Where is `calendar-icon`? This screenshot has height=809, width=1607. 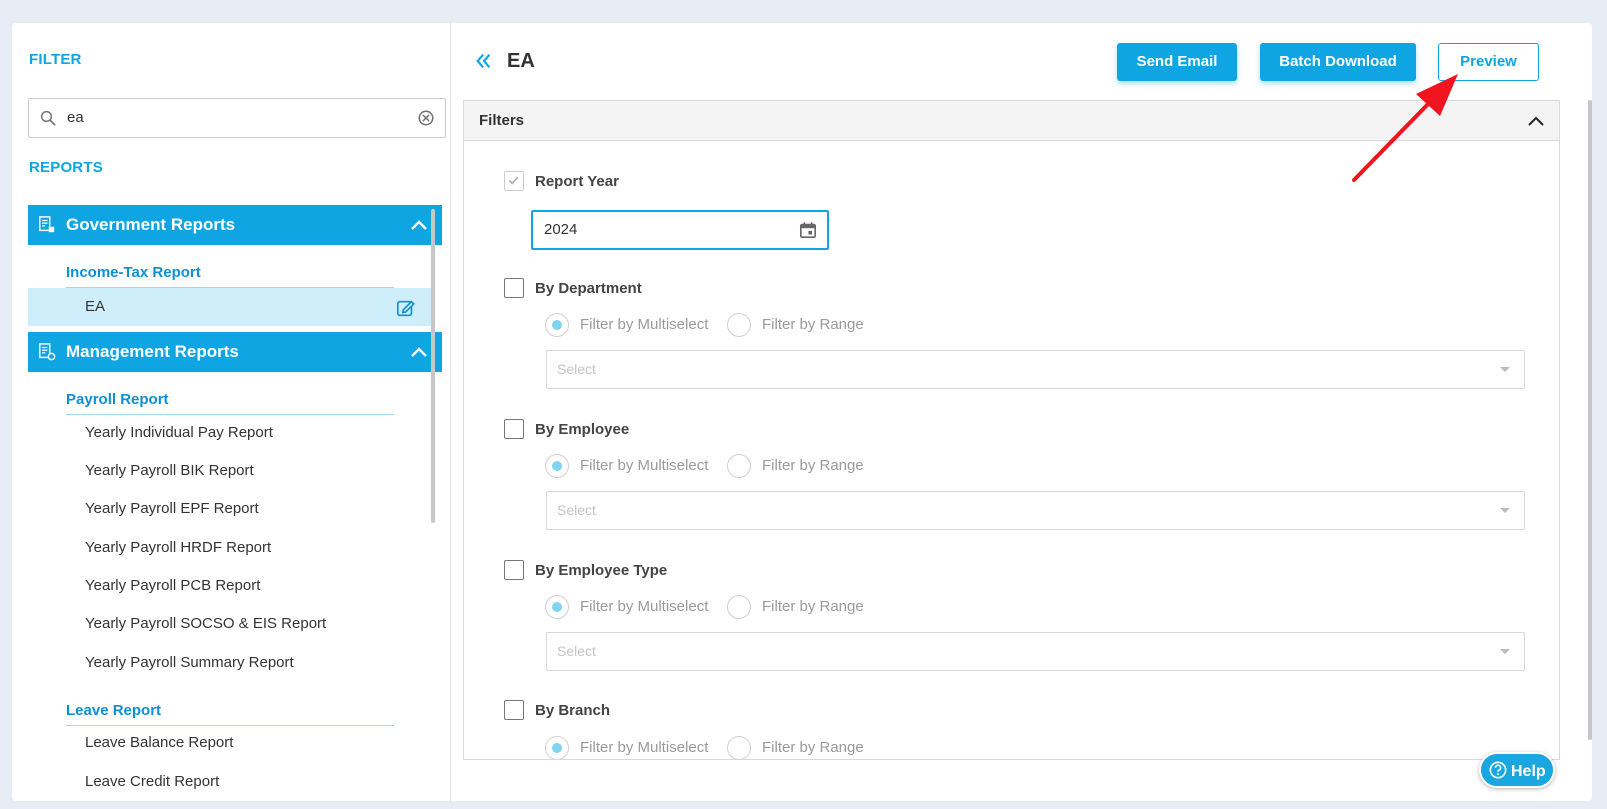
calendar-icon is located at coordinates (808, 230).